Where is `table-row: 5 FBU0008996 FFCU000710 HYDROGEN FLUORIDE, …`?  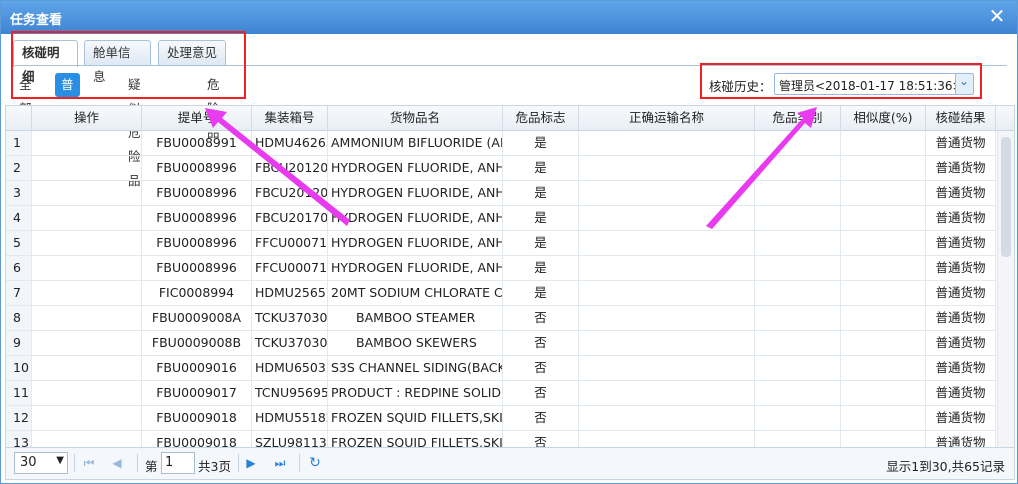
table-row: 5 FBU0008996 FFCU000710 HYDROGEN FLUORIDE, … is located at coordinates (501, 243).